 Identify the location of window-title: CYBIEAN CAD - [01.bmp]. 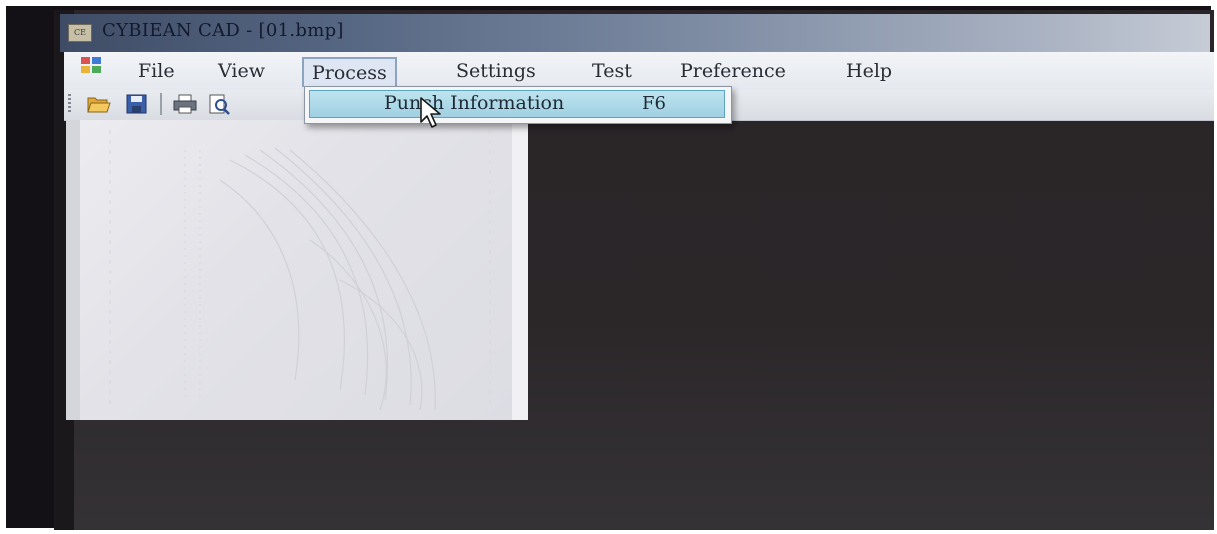
(223, 30).